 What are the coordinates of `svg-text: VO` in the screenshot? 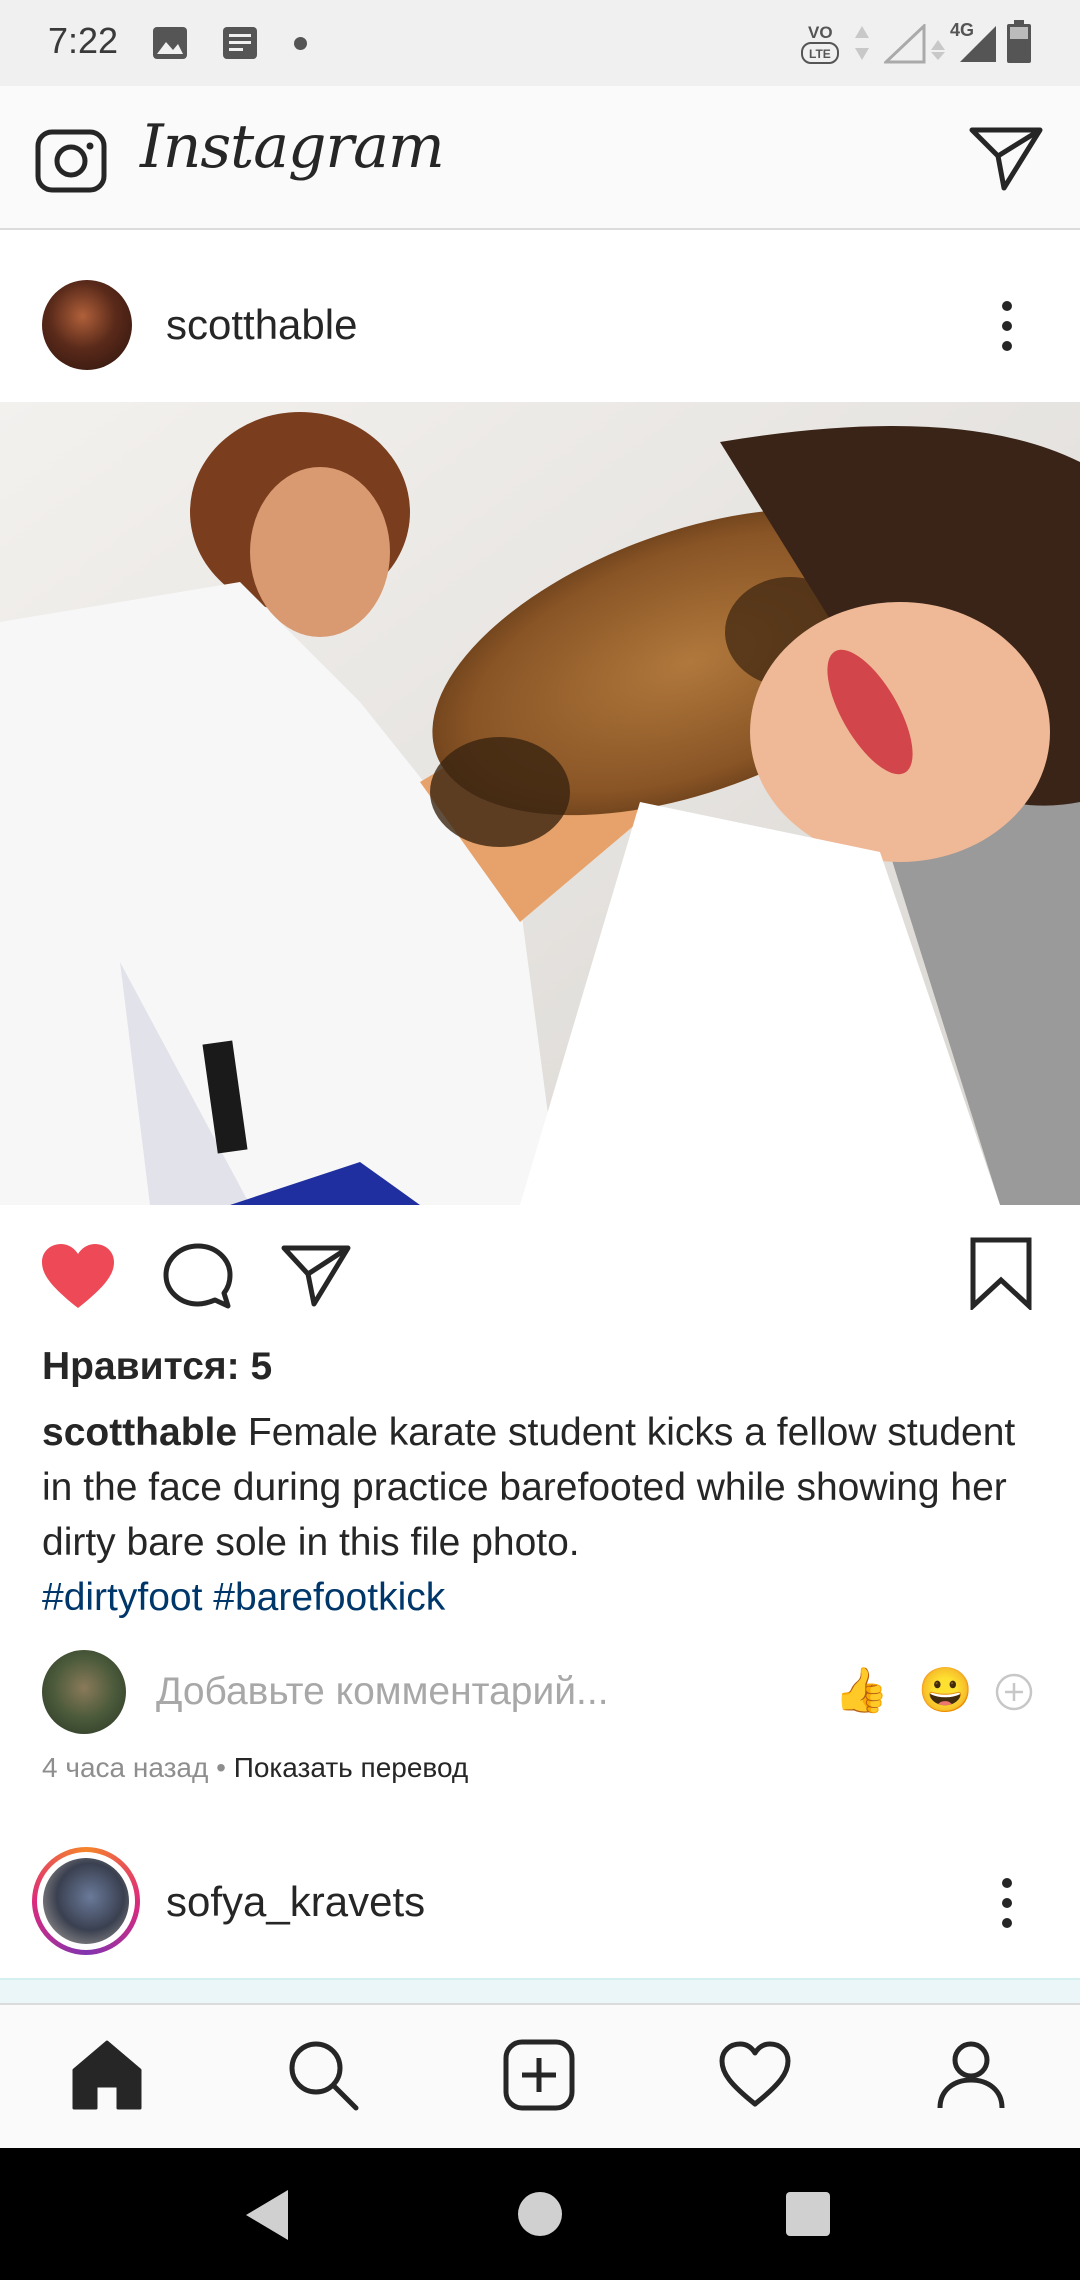 It's located at (820, 32).